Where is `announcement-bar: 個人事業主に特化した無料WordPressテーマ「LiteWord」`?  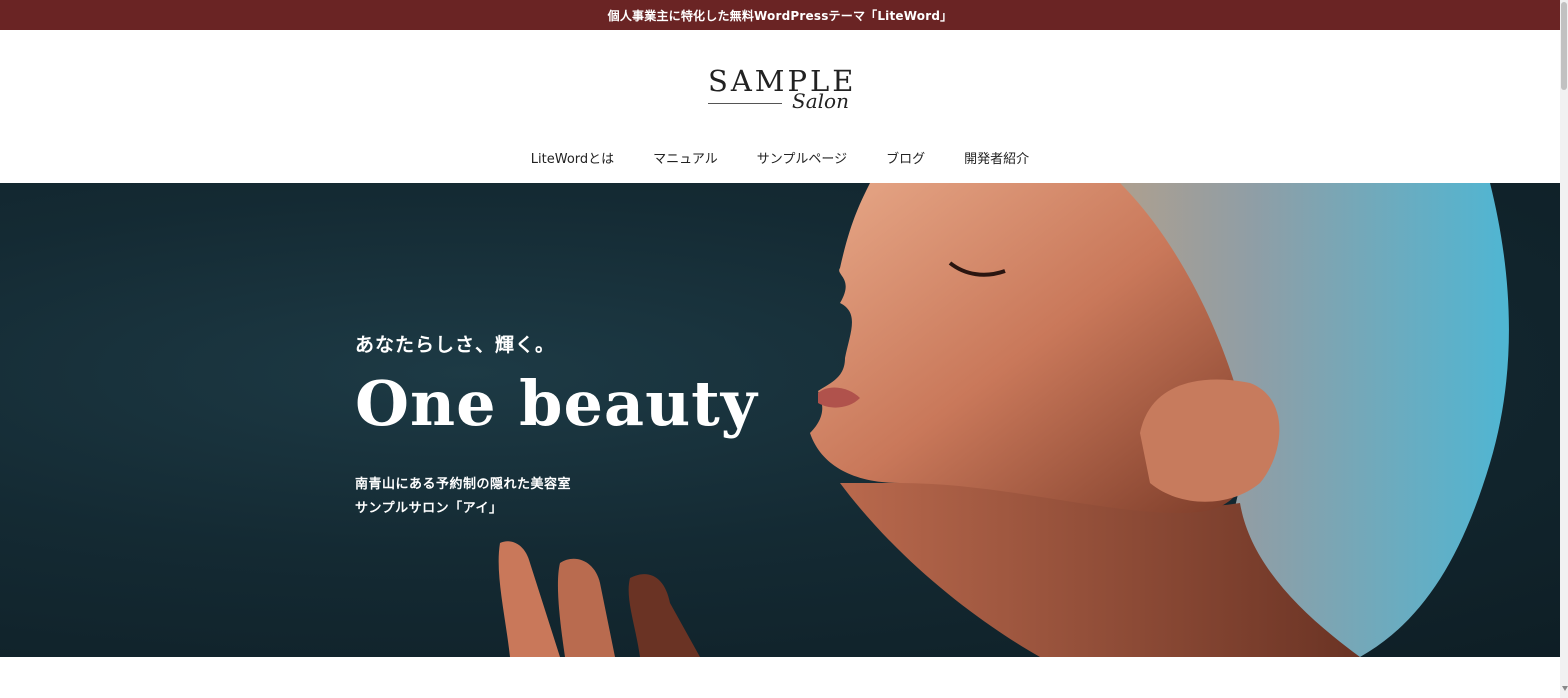 announcement-bar: 個人事業主に特化した無料WordPressテーマ「LiteWord」 is located at coordinates (780, 15).